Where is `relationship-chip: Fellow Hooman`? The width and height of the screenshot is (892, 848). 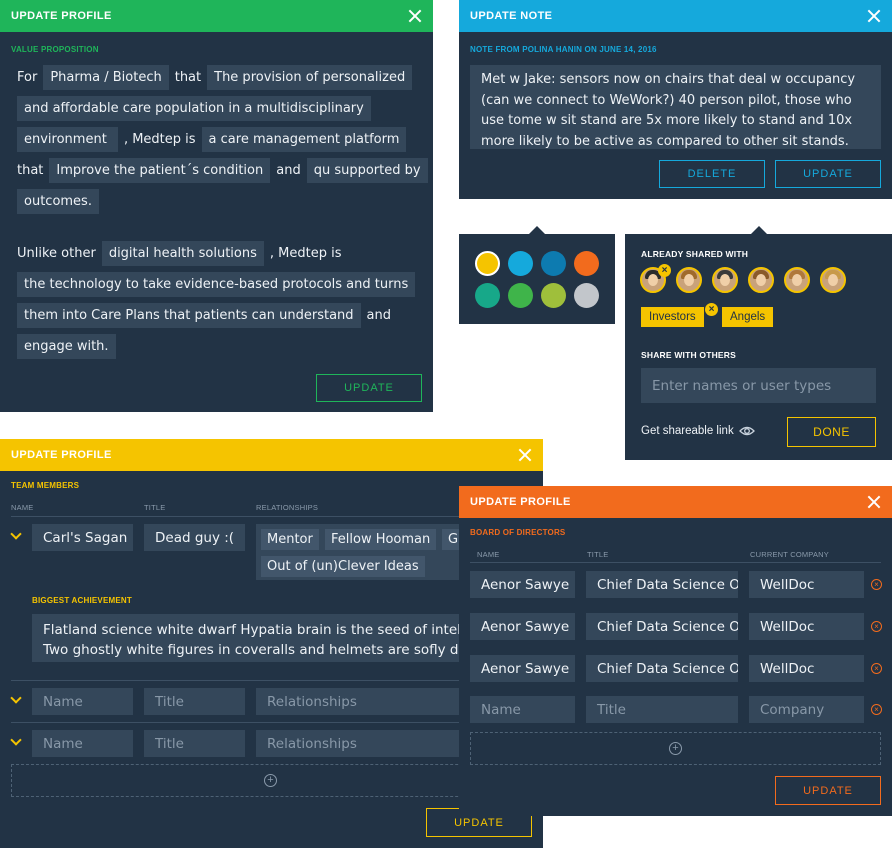 relationship-chip: Fellow Hooman is located at coordinates (381, 539).